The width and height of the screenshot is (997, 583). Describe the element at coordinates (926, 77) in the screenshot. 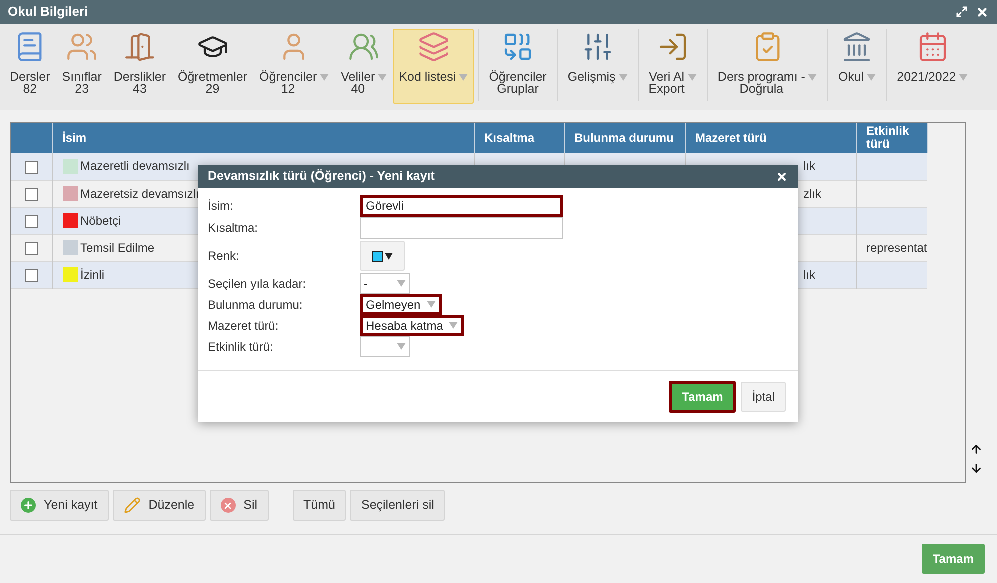

I see `toolbar-label: 2021/2022` at that location.